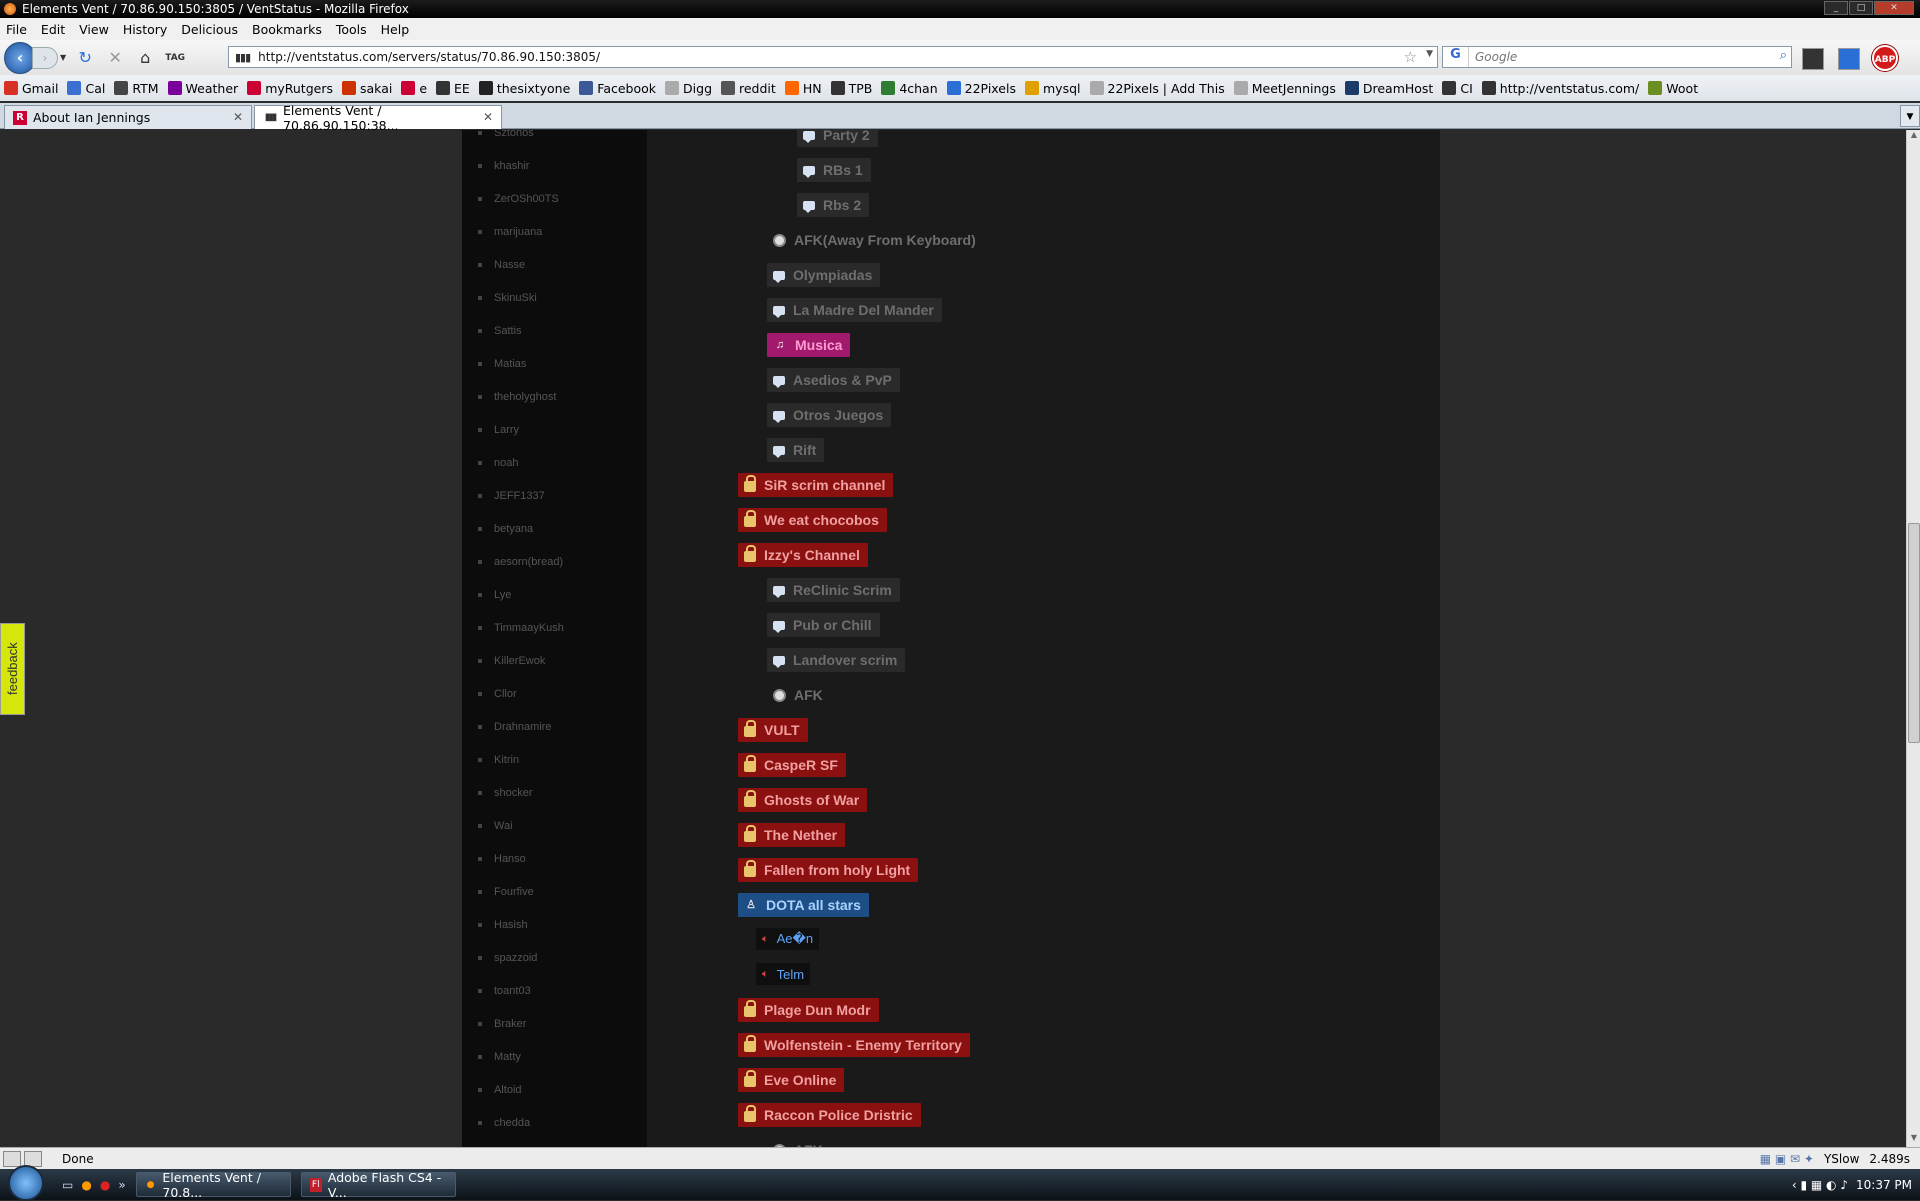  What do you see at coordinates (121, 1185) in the screenshot?
I see `more-icon: »` at bounding box center [121, 1185].